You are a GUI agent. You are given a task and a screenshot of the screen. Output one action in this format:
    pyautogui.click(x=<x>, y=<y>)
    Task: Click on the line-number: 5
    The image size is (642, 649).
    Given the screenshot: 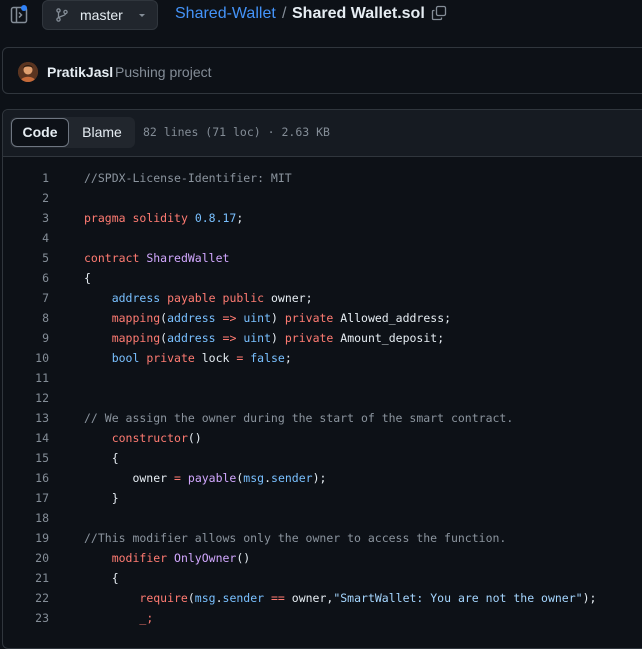 What is the action you would take?
    pyautogui.click(x=26, y=258)
    